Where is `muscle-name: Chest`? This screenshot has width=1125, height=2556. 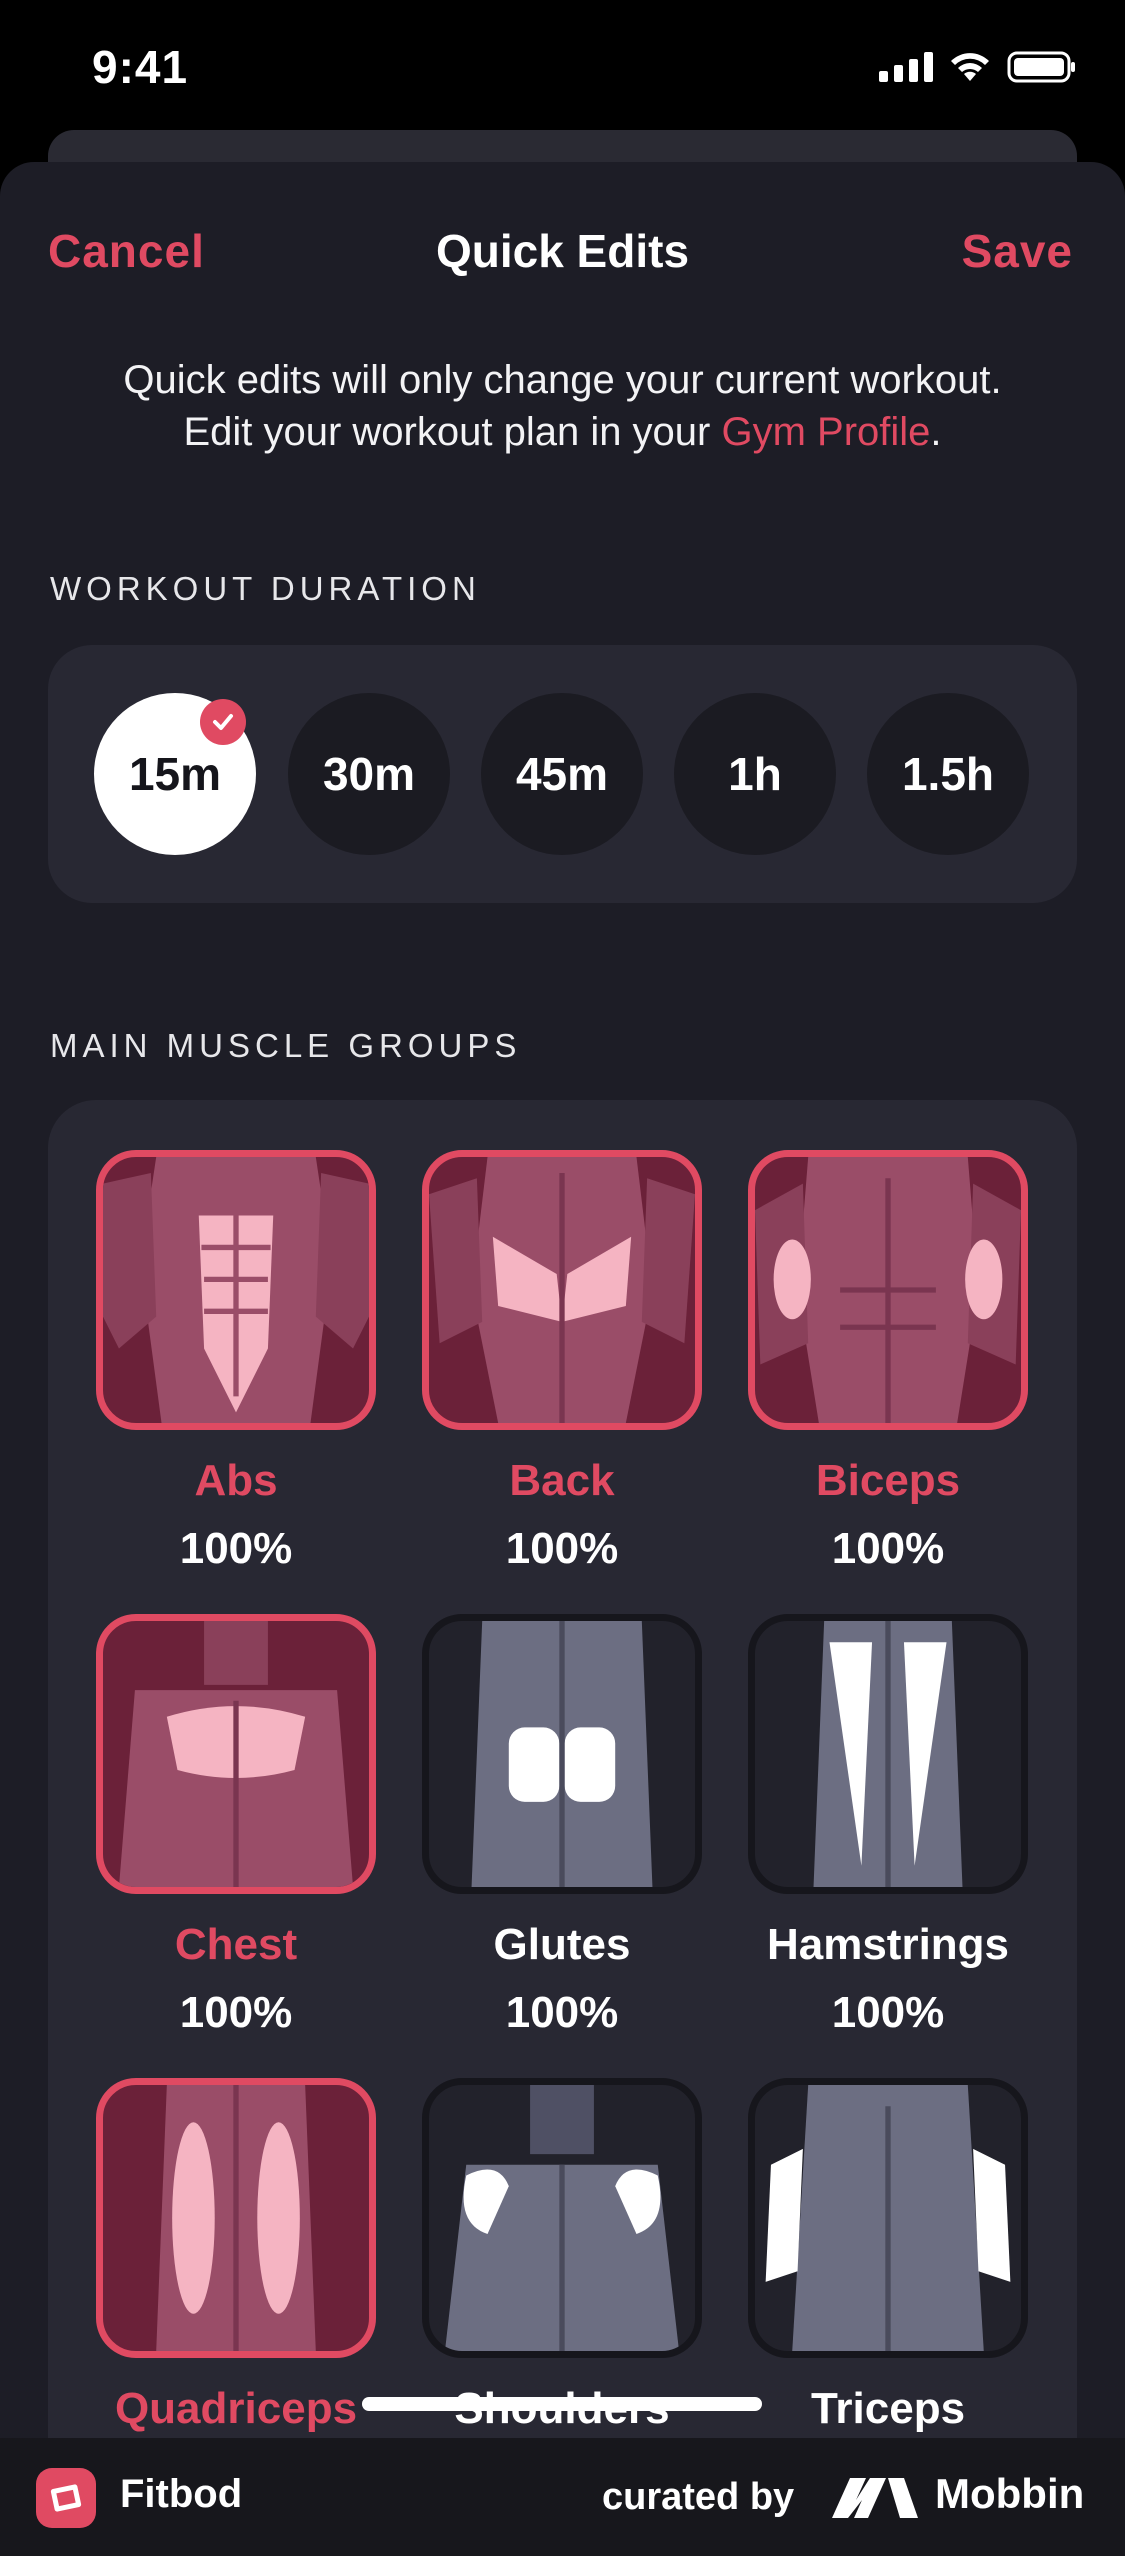 muscle-name: Chest is located at coordinates (236, 1944).